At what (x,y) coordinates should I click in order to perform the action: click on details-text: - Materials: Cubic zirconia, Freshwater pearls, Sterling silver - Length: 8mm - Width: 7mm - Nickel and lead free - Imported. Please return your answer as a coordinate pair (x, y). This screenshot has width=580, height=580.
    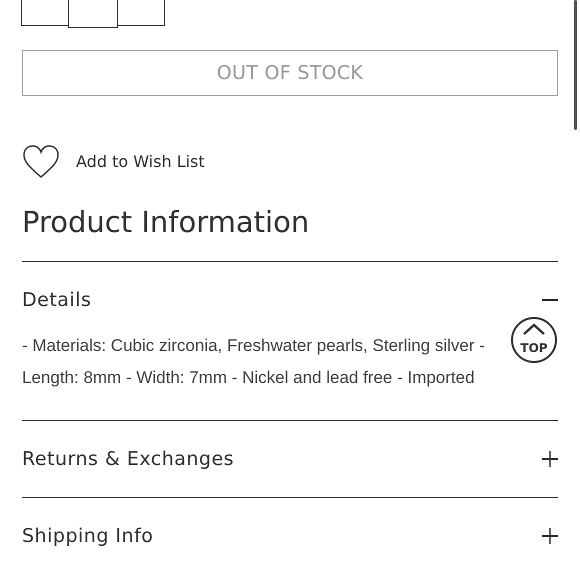
    Looking at the image, I should click on (254, 362).